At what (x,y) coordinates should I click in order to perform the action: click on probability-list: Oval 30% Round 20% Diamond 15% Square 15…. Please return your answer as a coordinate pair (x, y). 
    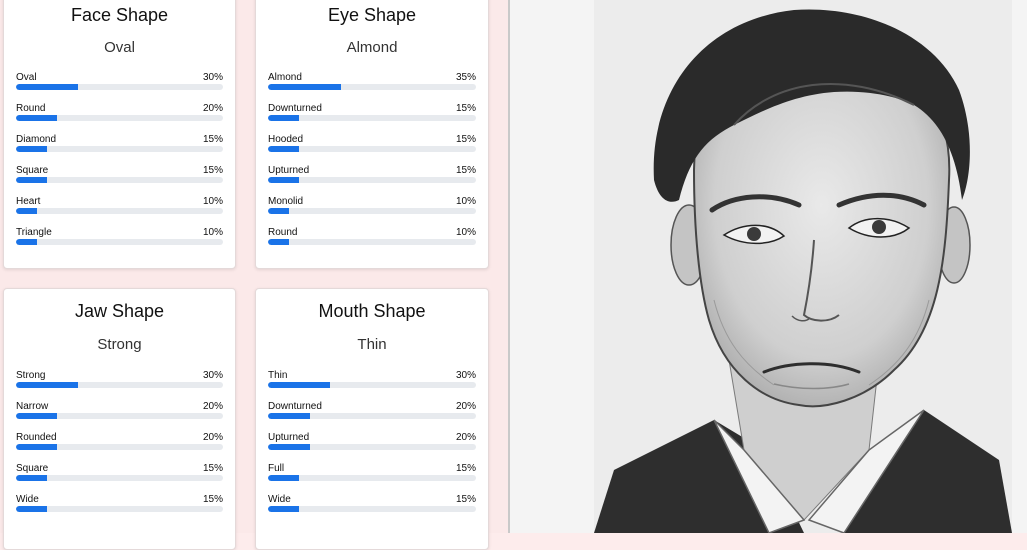
    Looking at the image, I should click on (119, 165).